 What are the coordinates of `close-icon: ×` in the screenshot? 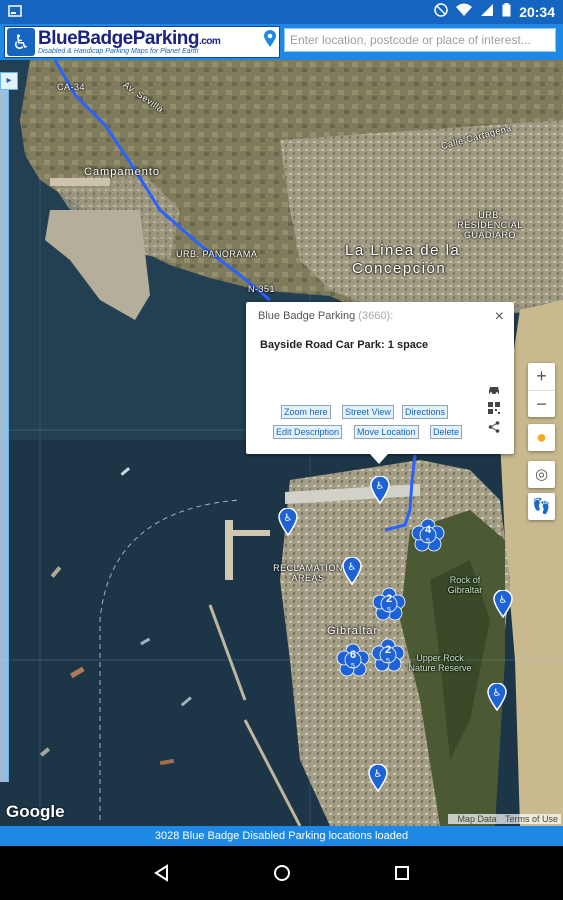 It's located at (499, 317).